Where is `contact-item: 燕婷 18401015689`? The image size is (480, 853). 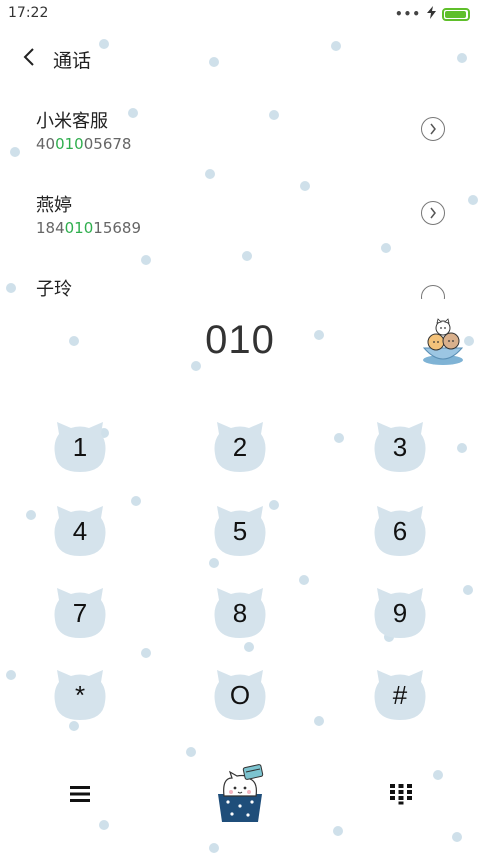 contact-item: 燕婷 18401015689 is located at coordinates (240, 221).